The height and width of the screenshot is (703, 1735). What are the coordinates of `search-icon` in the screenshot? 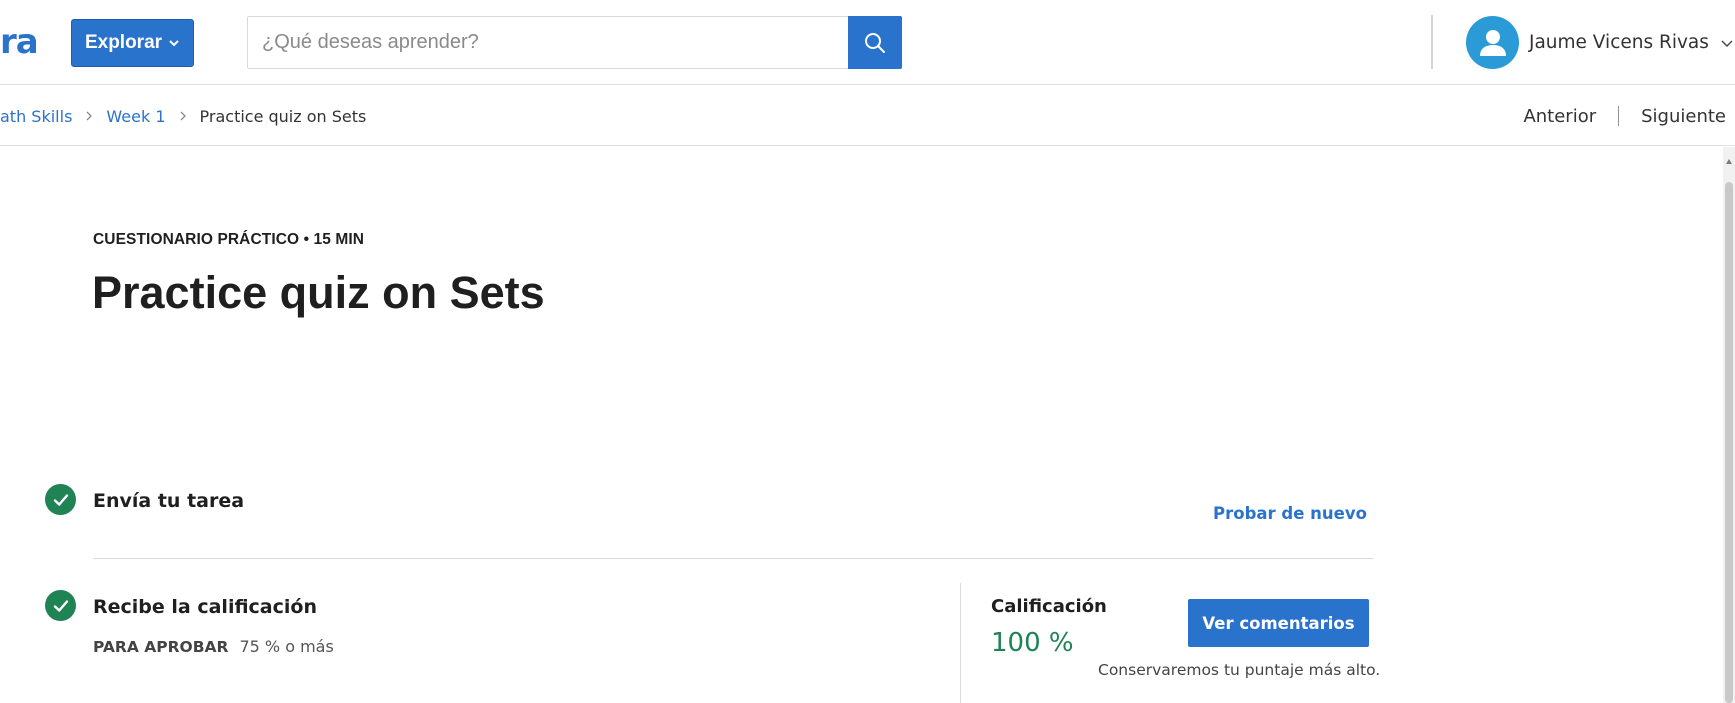 It's located at (875, 42).